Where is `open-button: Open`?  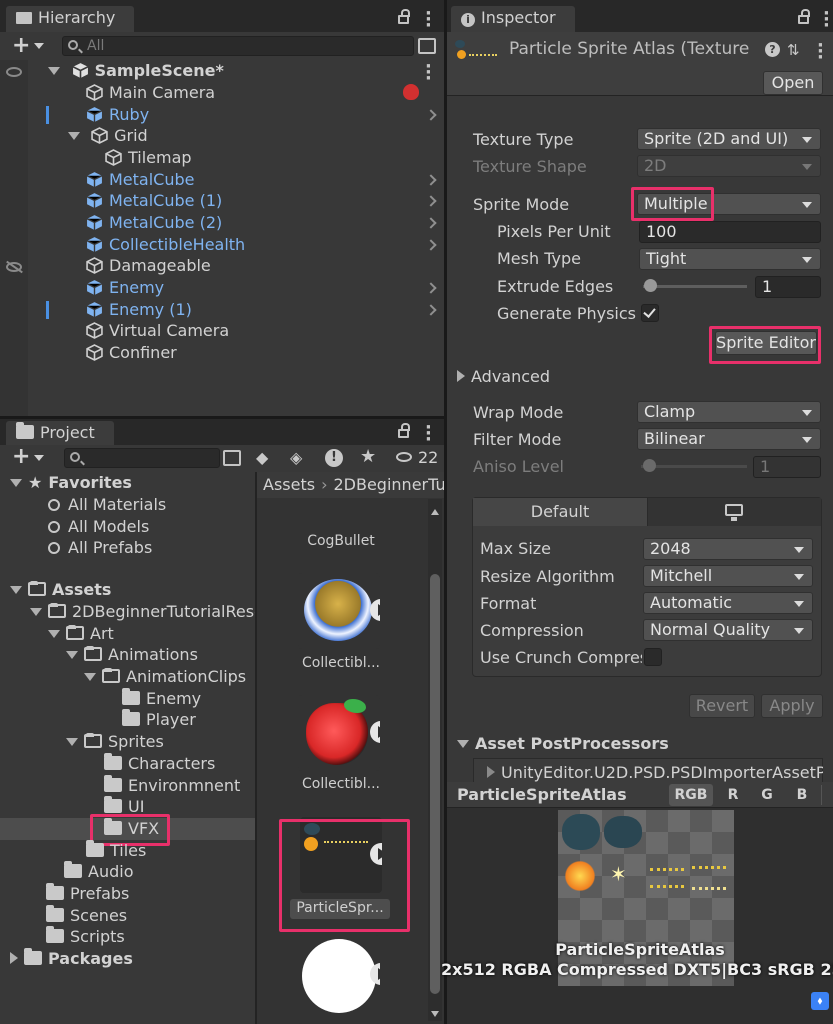
open-button: Open is located at coordinates (793, 83).